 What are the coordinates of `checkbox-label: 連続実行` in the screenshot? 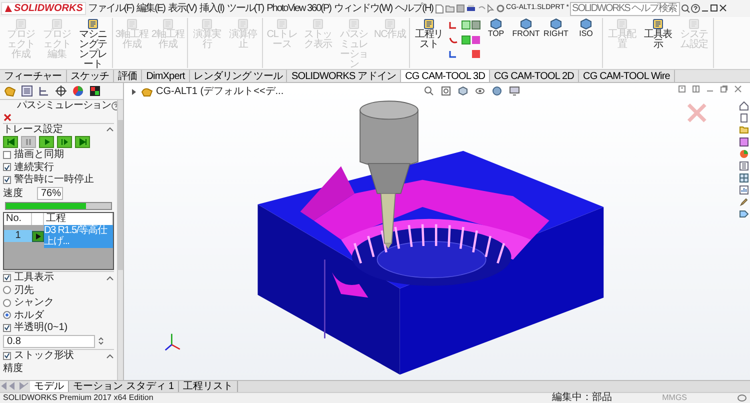 It's located at (34, 167).